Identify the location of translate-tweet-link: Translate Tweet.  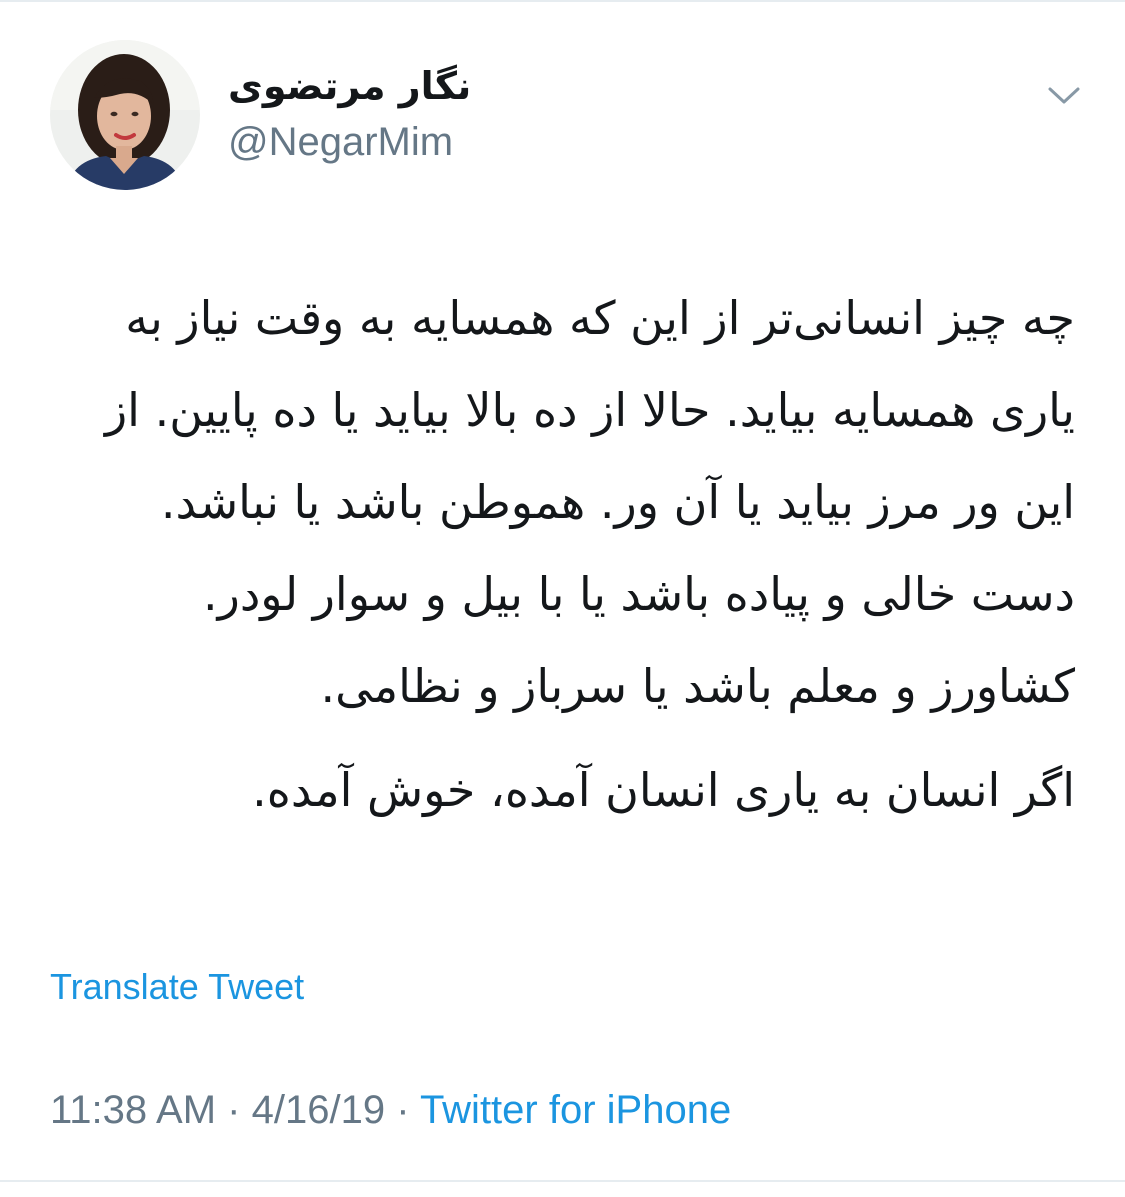
(177, 987).